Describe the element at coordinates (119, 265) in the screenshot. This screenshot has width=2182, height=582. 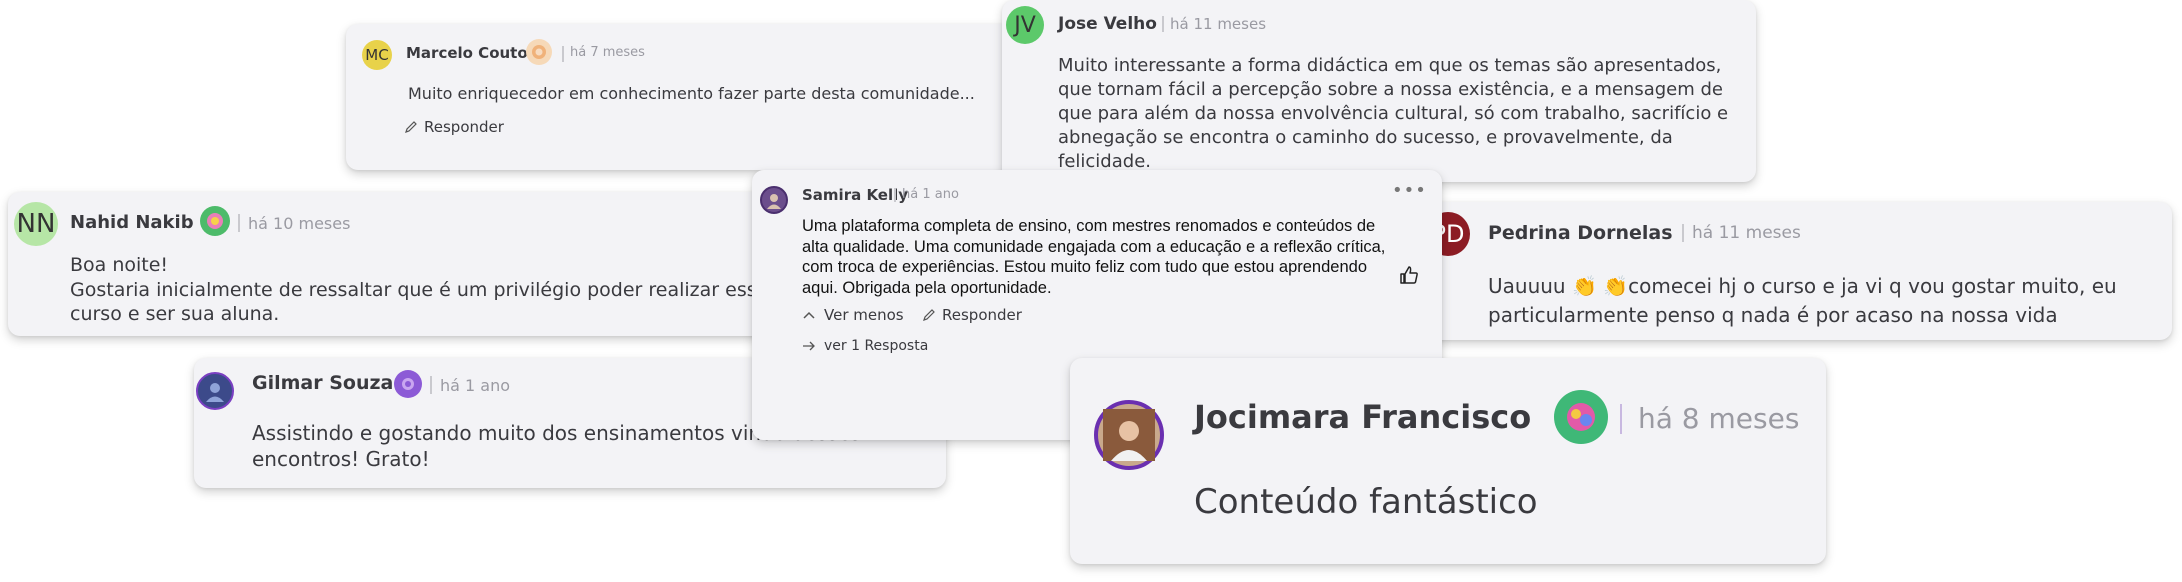
I see `comment-text-line1: Boa noite!` at that location.